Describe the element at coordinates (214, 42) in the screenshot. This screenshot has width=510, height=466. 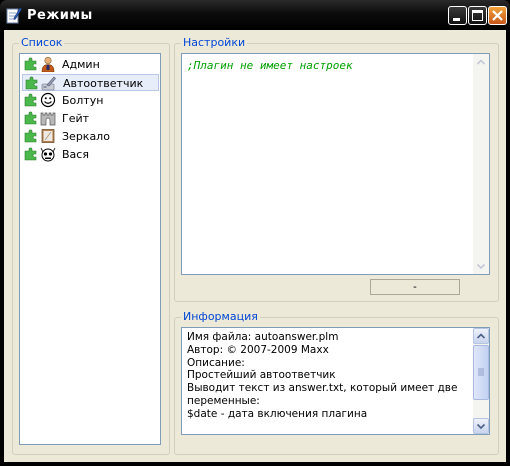
I see `settings-group-title: Настройки` at that location.